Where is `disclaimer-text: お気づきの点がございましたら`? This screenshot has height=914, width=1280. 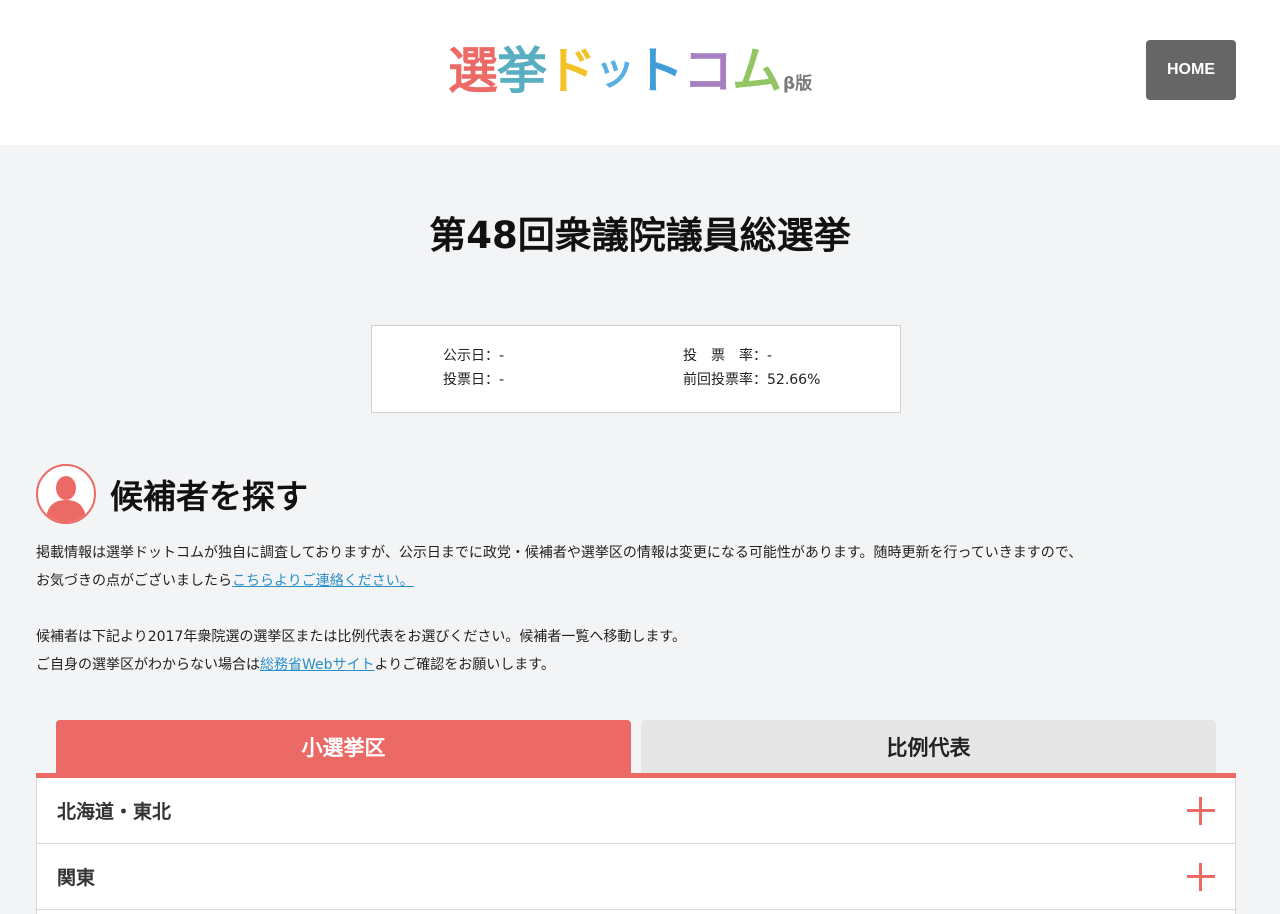 disclaimer-text: お気づきの点がございましたら is located at coordinates (134, 581).